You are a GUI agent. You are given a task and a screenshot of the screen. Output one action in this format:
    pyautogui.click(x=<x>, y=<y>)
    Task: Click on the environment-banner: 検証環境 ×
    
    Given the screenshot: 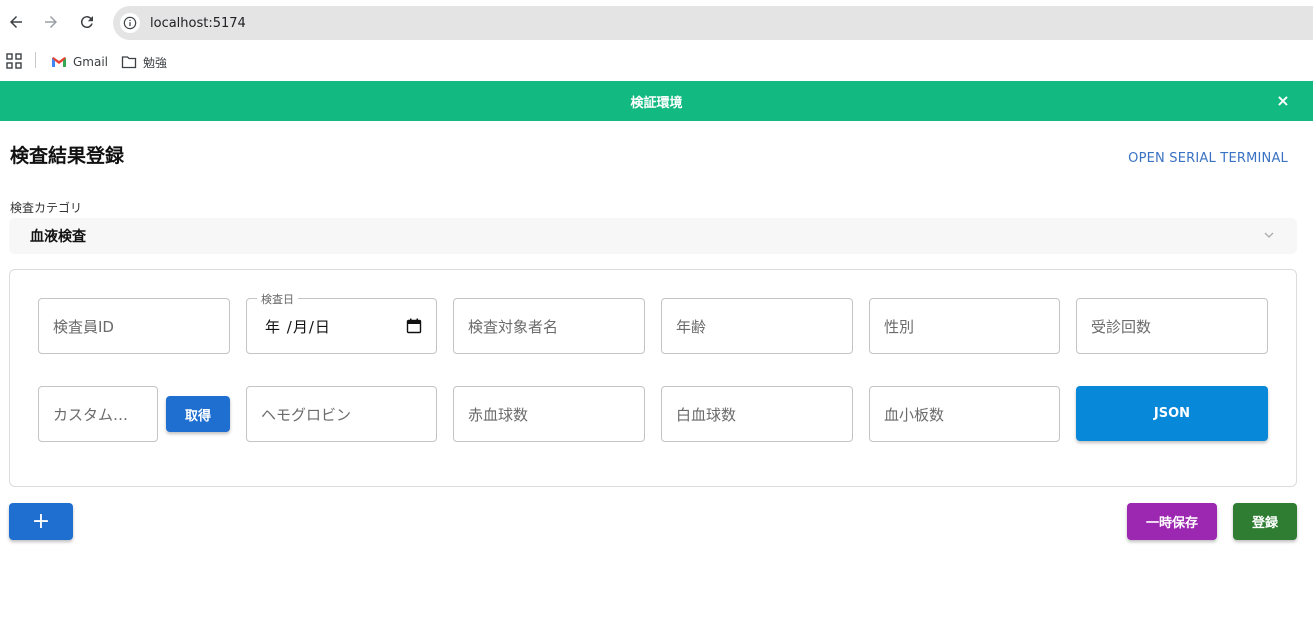 What is the action you would take?
    pyautogui.click(x=656, y=101)
    